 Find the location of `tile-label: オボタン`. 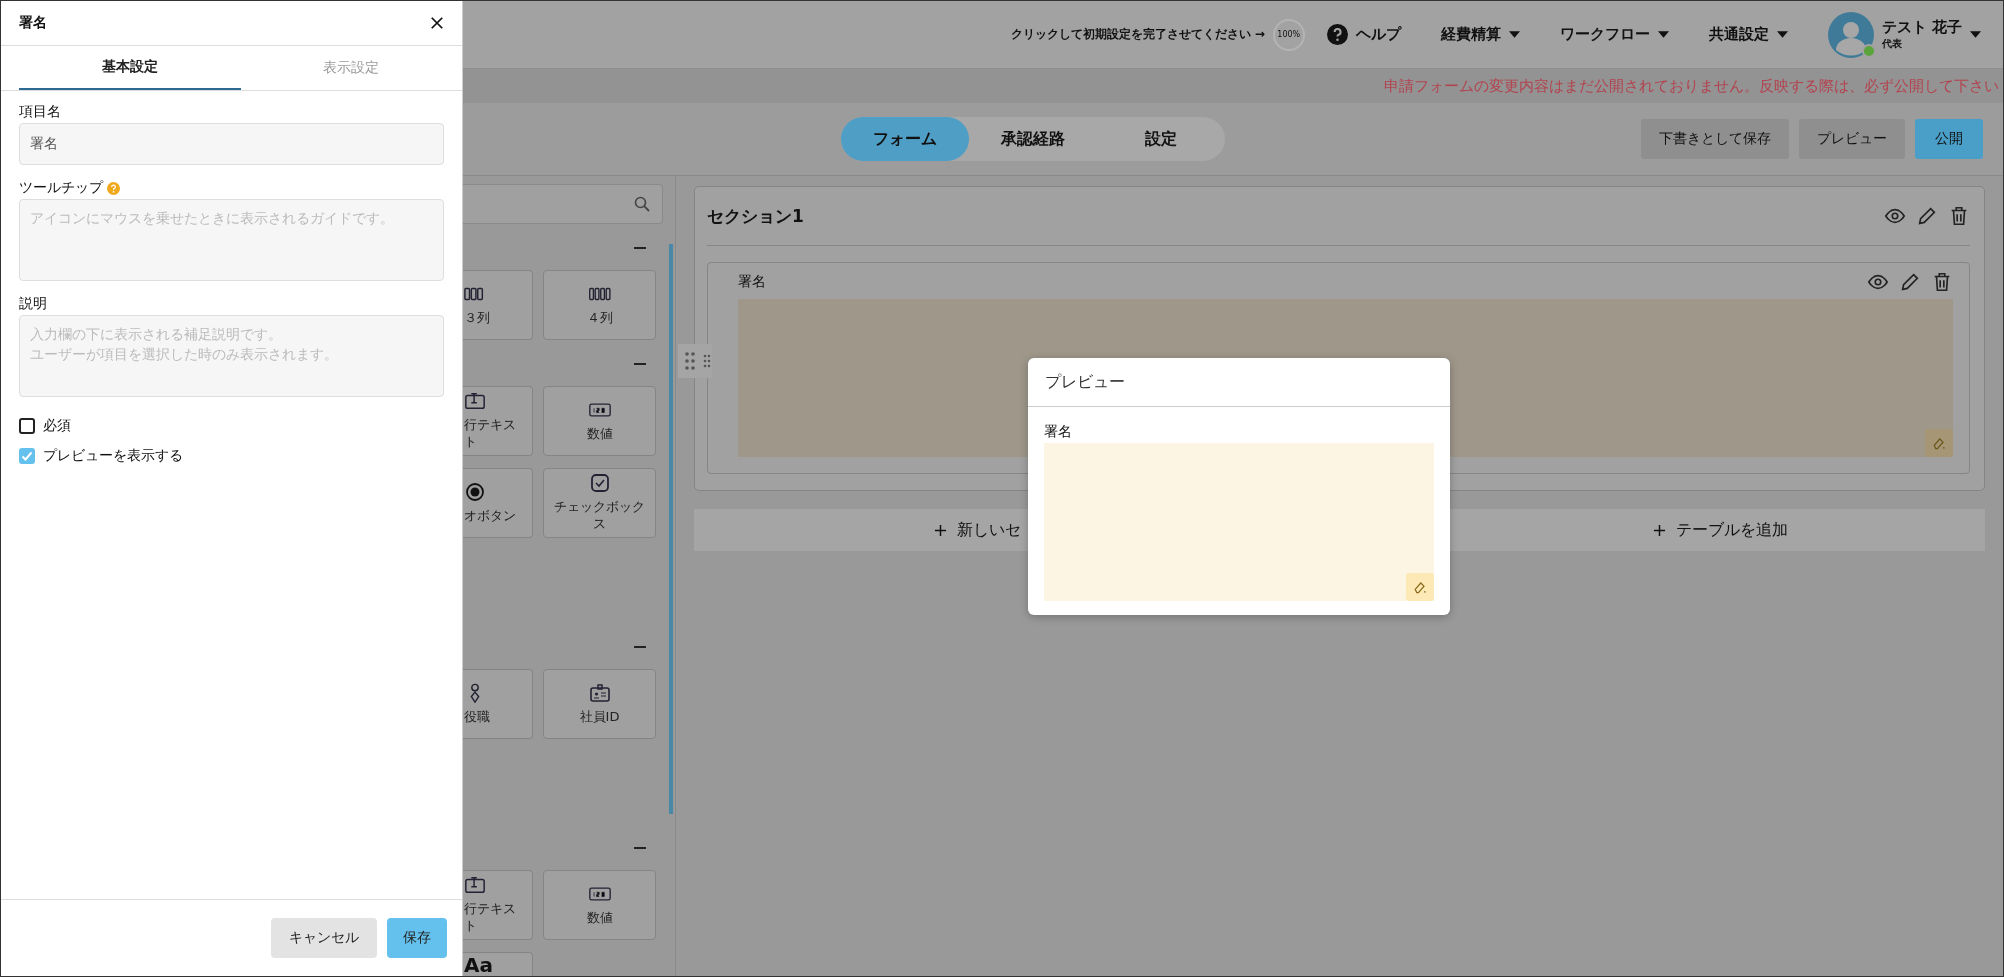

tile-label: オボタン is located at coordinates (490, 516).